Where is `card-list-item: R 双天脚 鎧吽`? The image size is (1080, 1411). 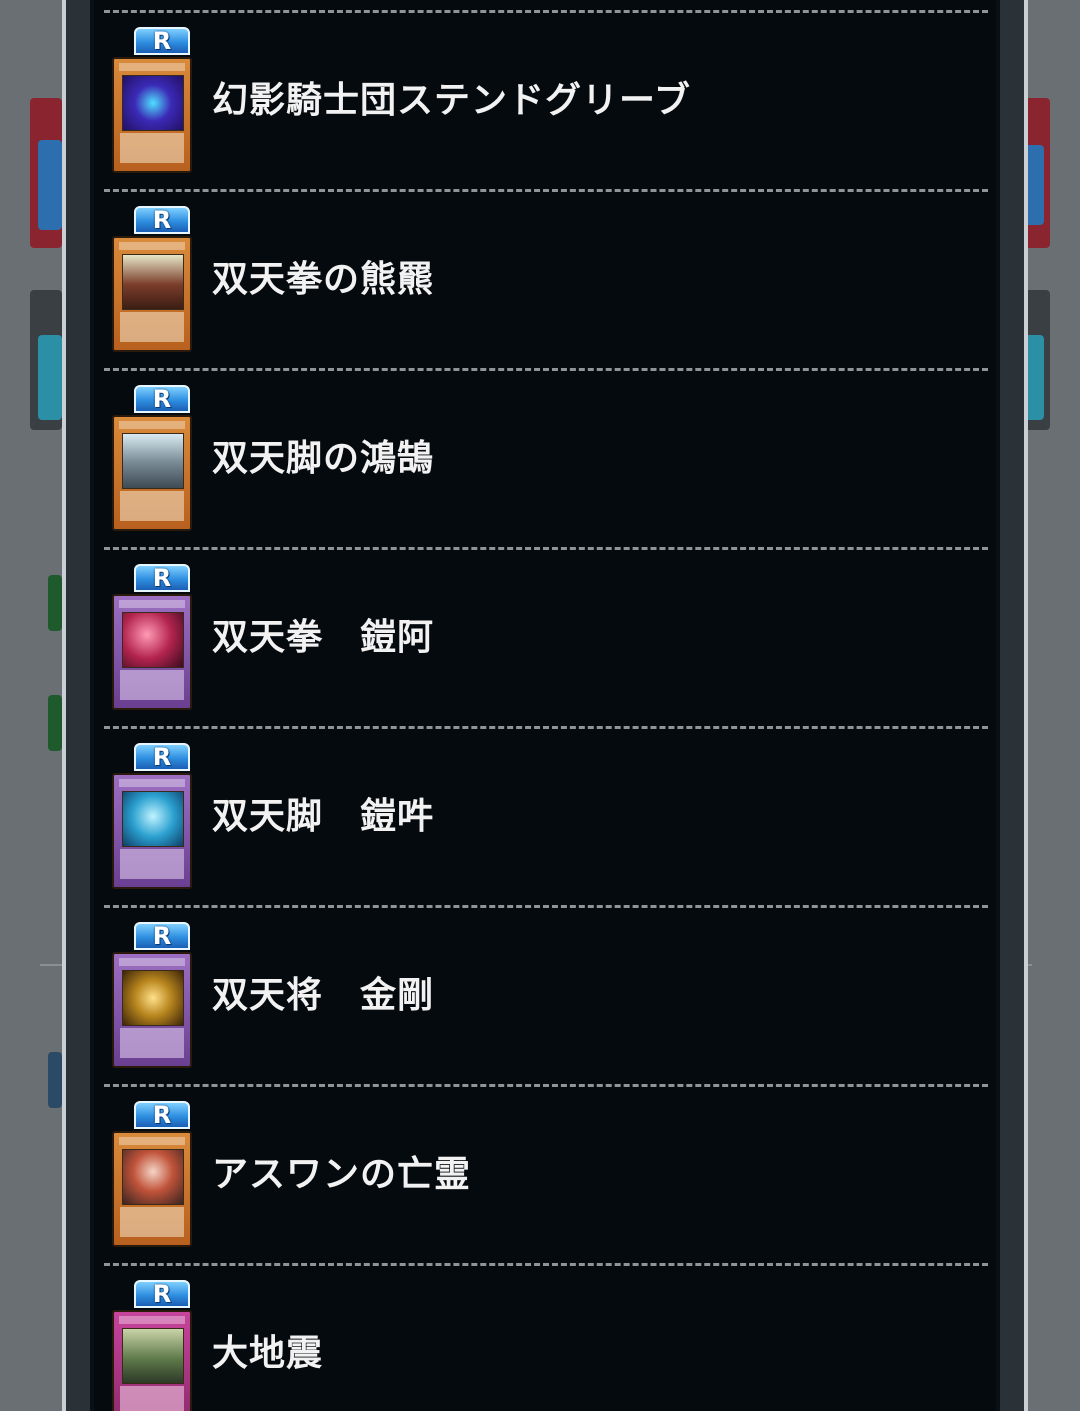
card-list-item: R 双天脚 鎧吽 is located at coordinates (546, 815).